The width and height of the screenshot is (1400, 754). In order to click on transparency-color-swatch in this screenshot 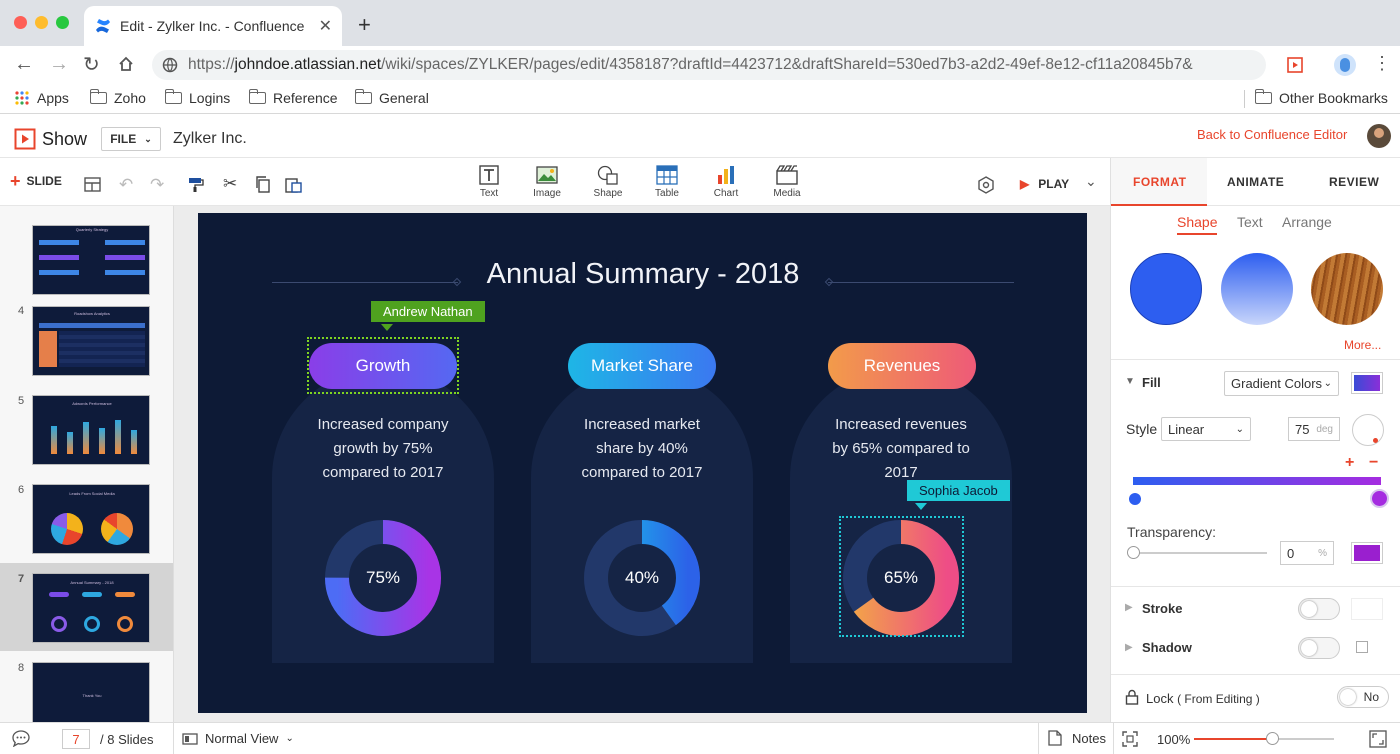, I will do `click(1367, 553)`.